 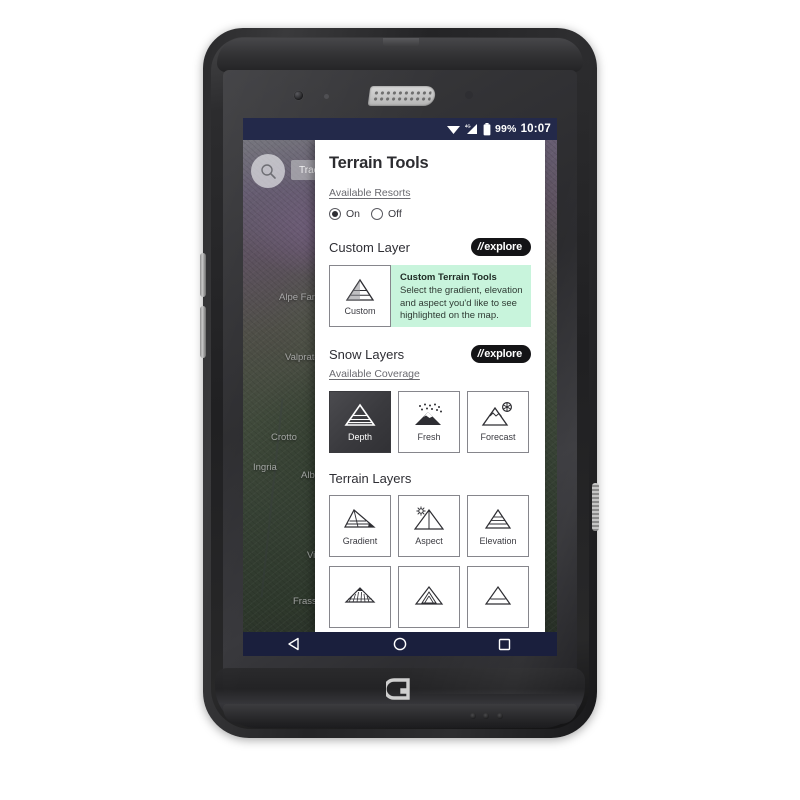 What do you see at coordinates (295, 644) in the screenshot?
I see `back-triangle-icon` at bounding box center [295, 644].